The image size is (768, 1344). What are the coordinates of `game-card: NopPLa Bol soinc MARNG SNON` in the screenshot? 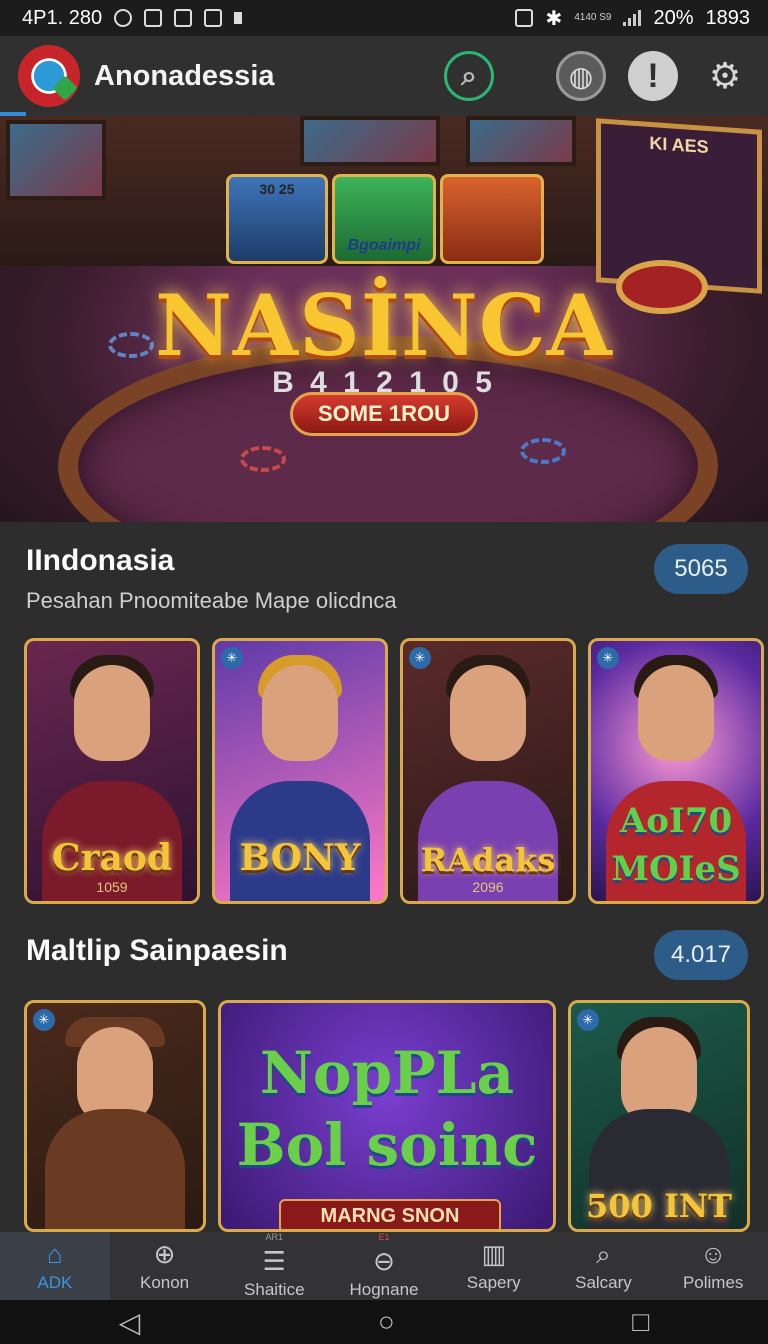 It's located at (387, 1116).